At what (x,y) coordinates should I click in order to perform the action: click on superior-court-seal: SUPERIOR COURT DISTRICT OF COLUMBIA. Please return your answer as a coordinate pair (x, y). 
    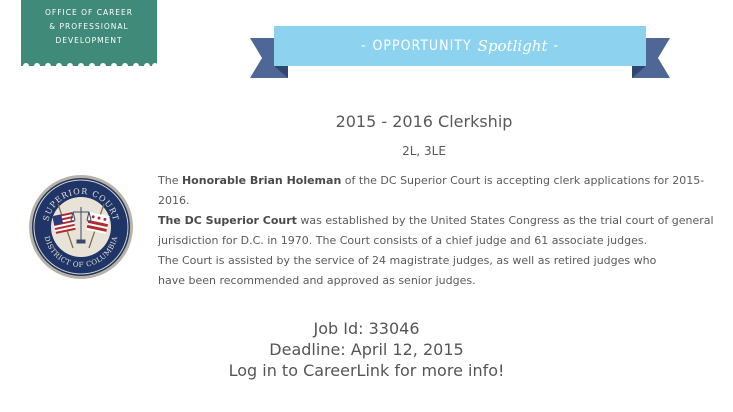
    Looking at the image, I should click on (81, 227).